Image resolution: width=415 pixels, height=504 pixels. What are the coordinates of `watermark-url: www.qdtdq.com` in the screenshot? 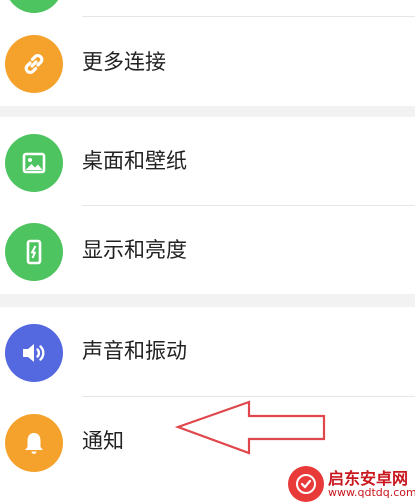 It's located at (371, 492).